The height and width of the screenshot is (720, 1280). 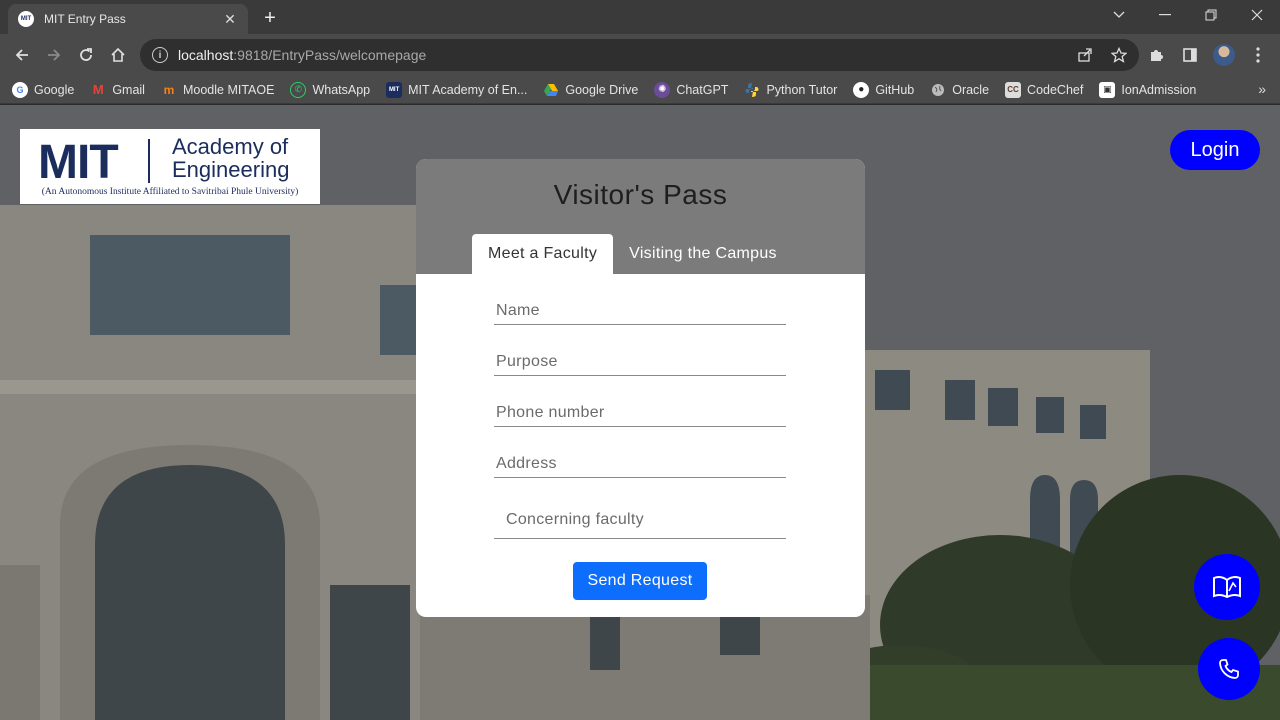 I want to click on login-button: Login, so click(x=1215, y=150).